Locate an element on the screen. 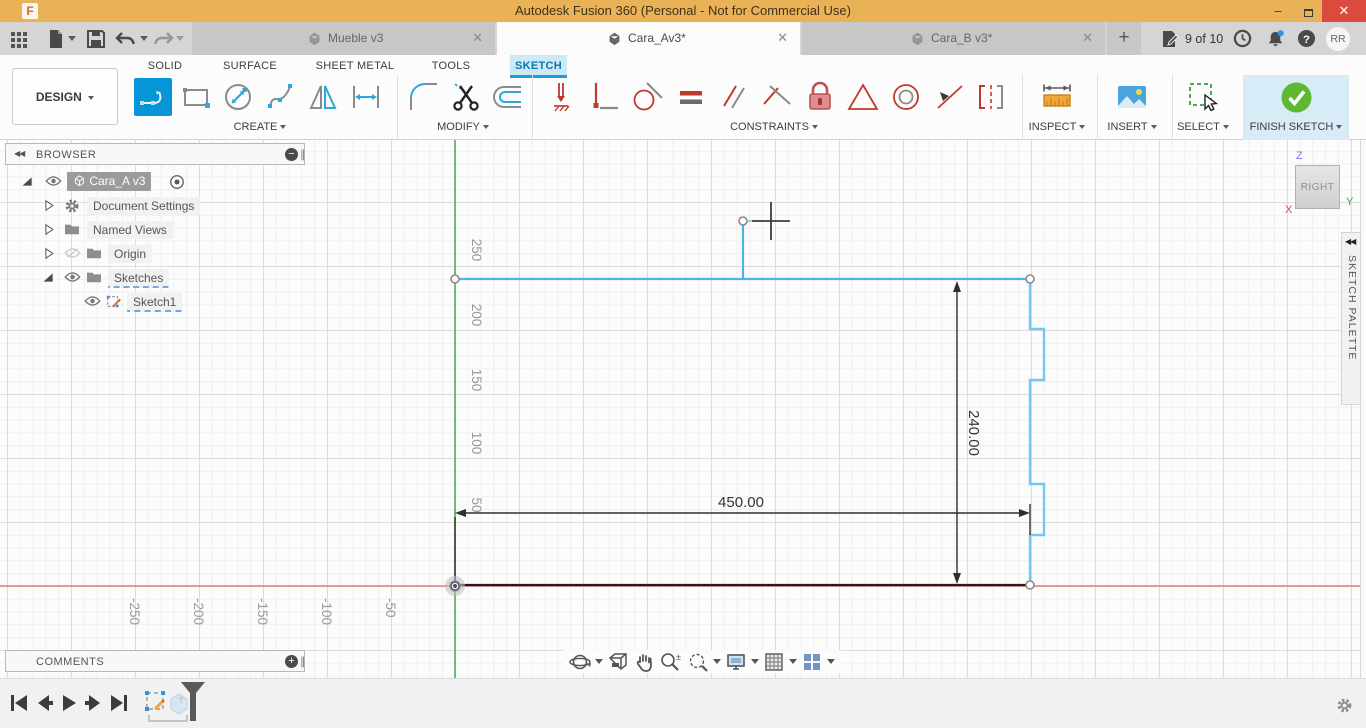  timeline-step-forward-icon is located at coordinates (94, 703).